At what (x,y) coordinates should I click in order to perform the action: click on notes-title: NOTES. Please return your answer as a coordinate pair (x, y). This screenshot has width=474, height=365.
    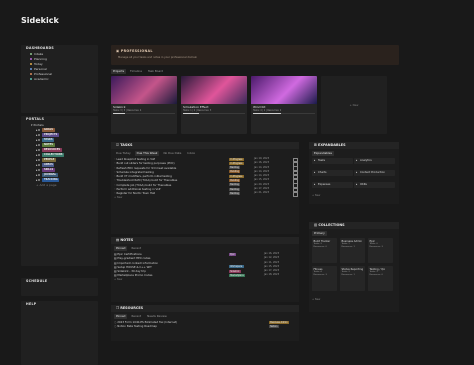
    Looking at the image, I should click on (127, 240).